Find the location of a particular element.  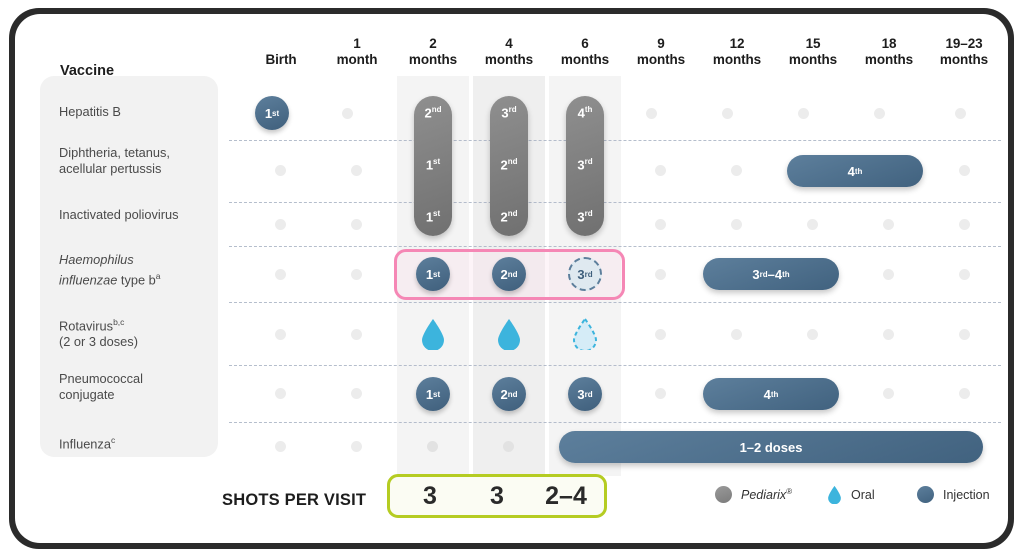

dose-hib-2nd: 2nd is located at coordinates (509, 274).